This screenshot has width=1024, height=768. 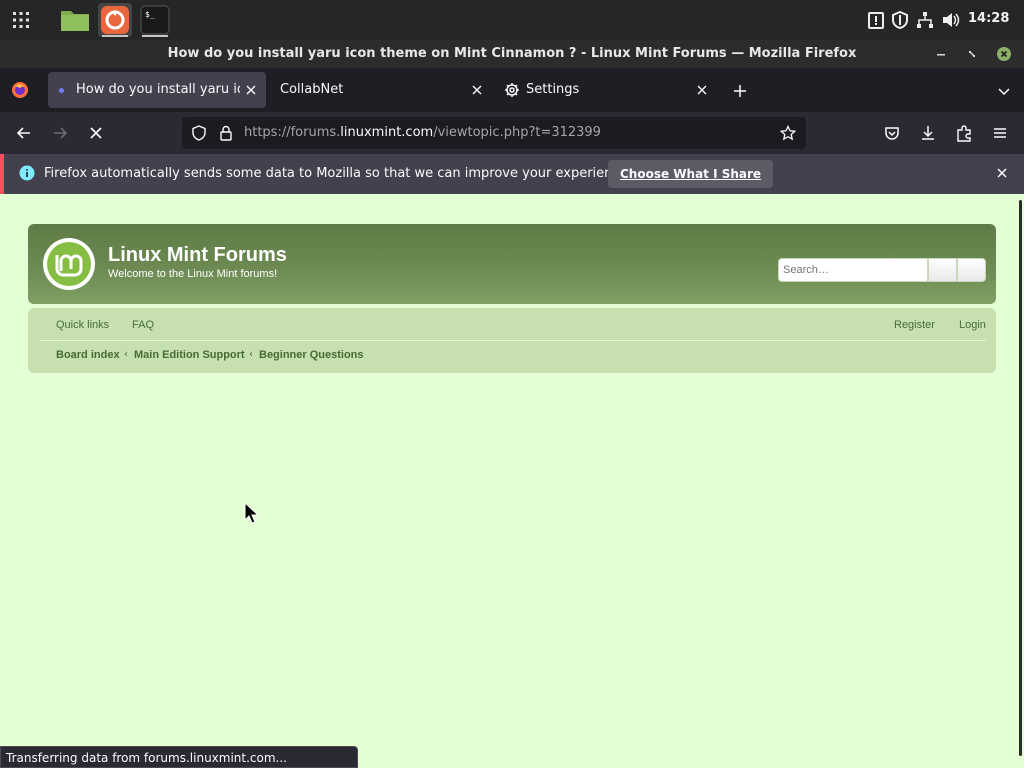 I want to click on breadcrumb-main-edition-support: Main Edition Support, so click(x=189, y=355).